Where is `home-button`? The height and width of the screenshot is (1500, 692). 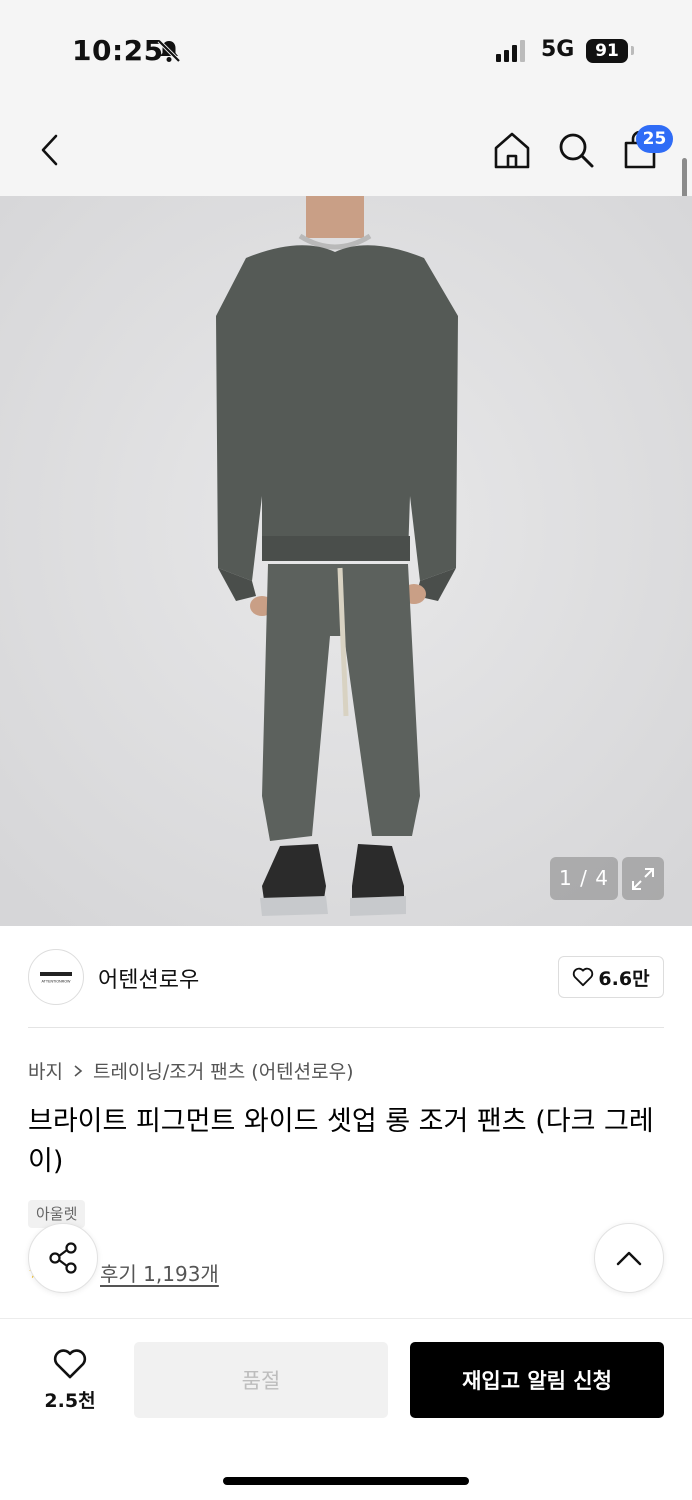
home-button is located at coordinates (512, 150).